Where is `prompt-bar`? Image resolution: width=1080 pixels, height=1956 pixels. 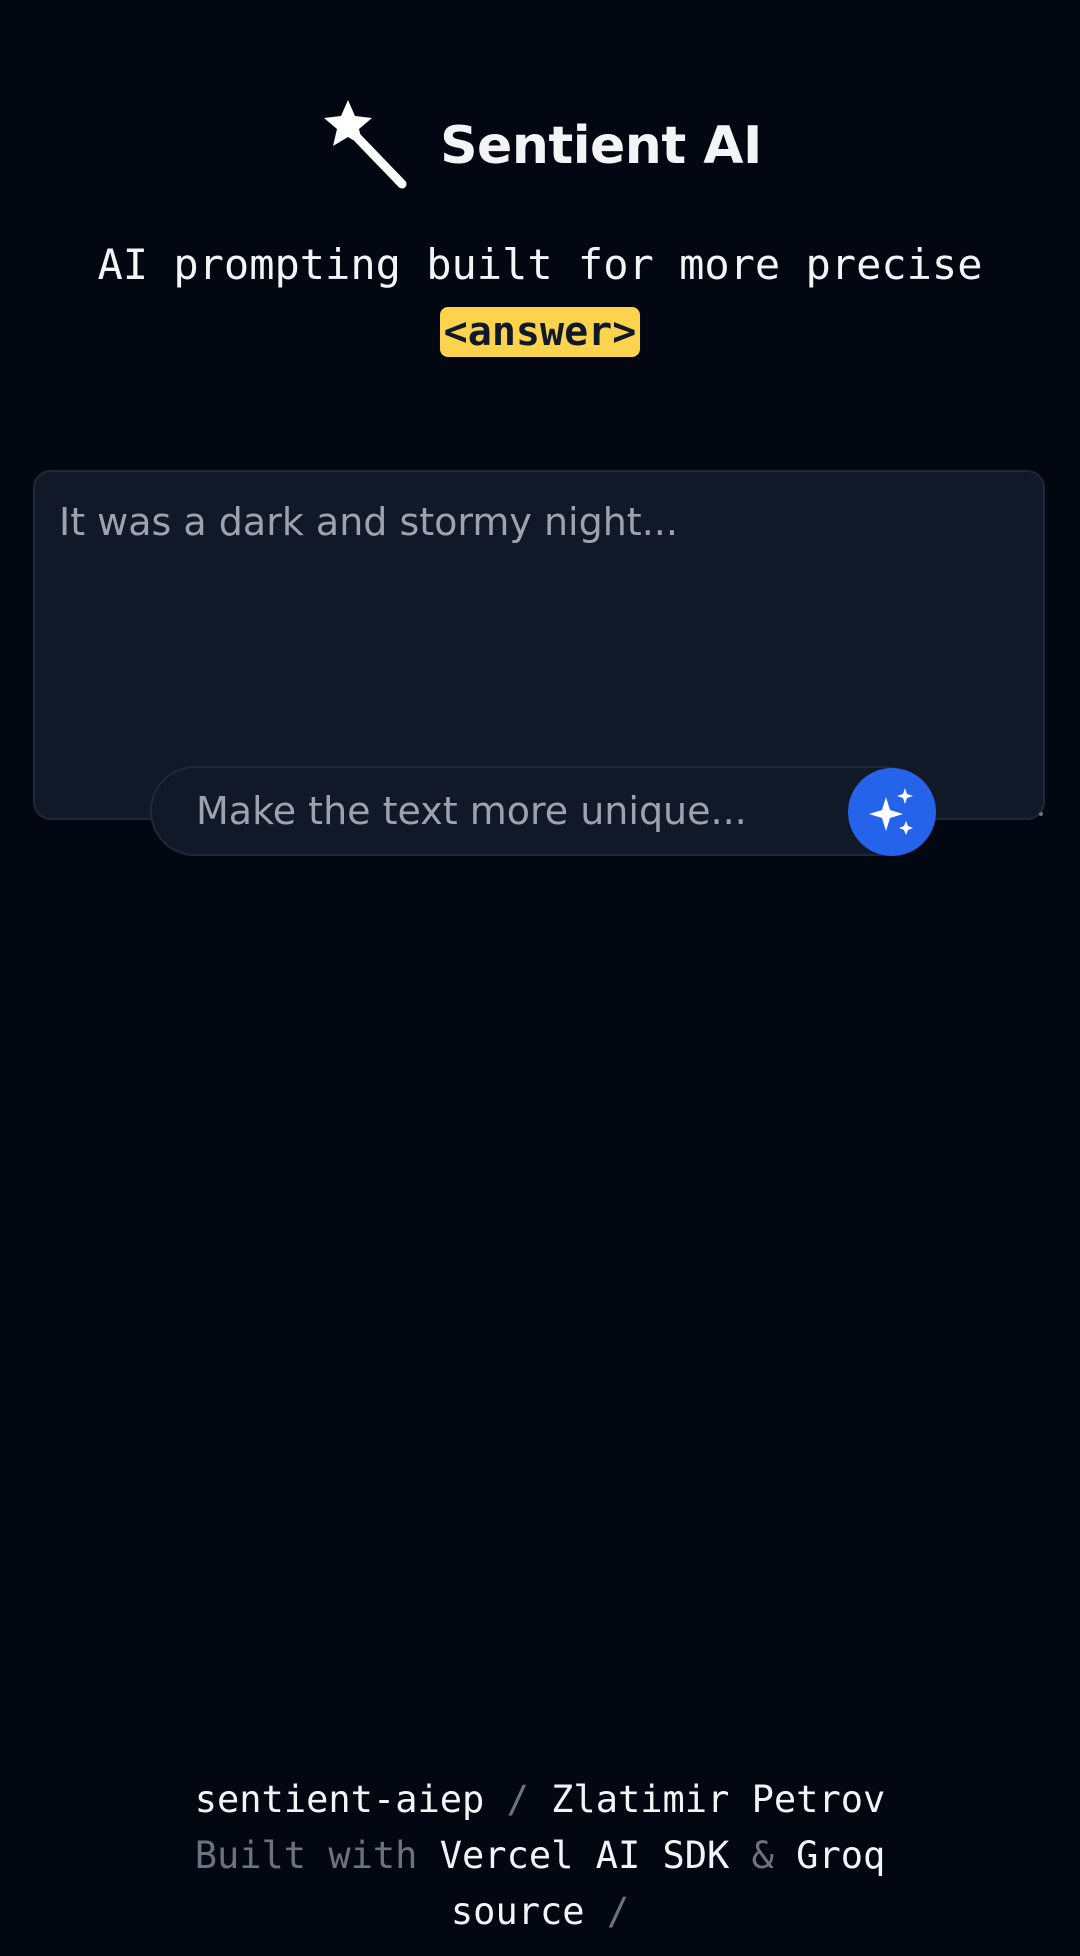
prompt-bar is located at coordinates (543, 811).